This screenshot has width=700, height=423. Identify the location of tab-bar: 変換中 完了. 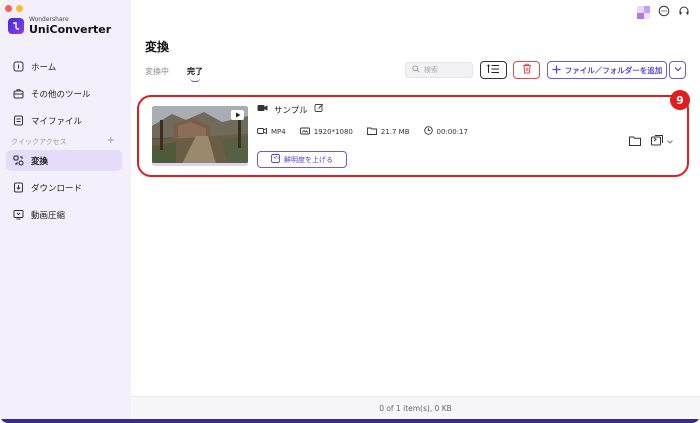
(174, 74).